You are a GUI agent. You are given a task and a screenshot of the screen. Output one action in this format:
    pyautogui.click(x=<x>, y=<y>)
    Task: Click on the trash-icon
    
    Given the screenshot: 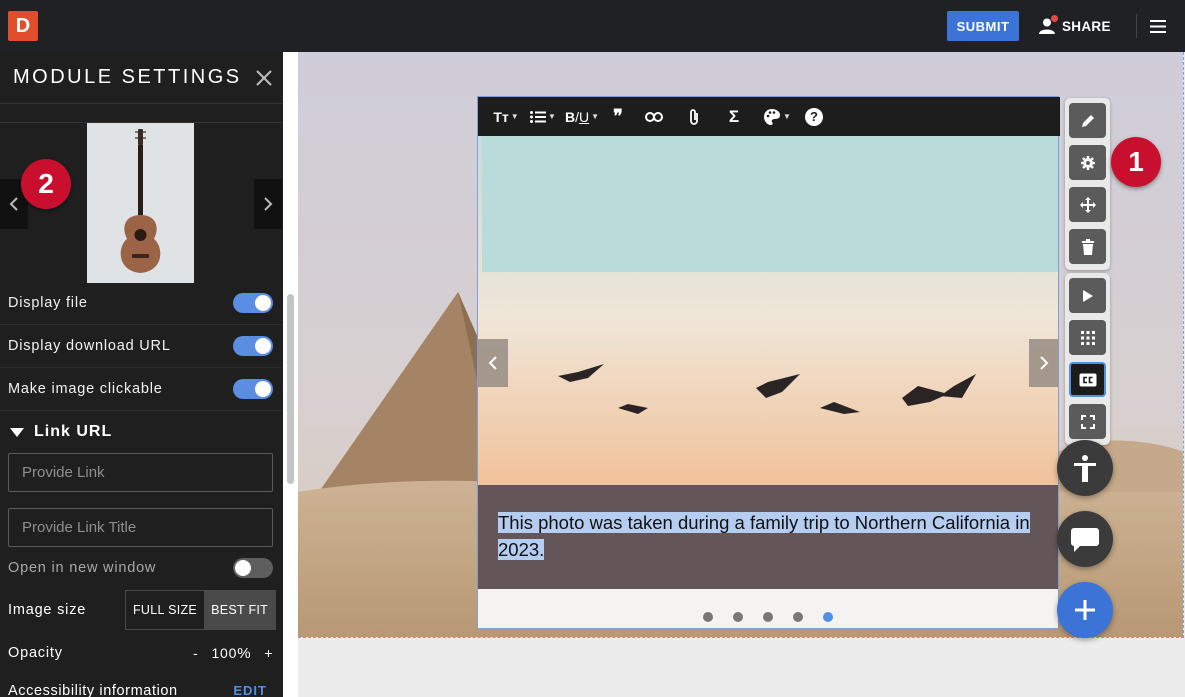 What is the action you would take?
    pyautogui.click(x=1087, y=246)
    